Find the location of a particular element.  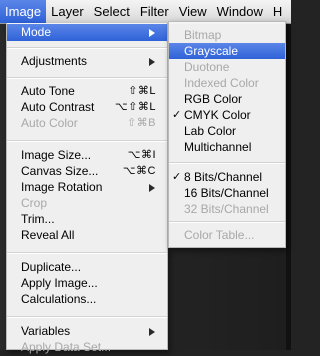

menu-view: View is located at coordinates (193, 11).